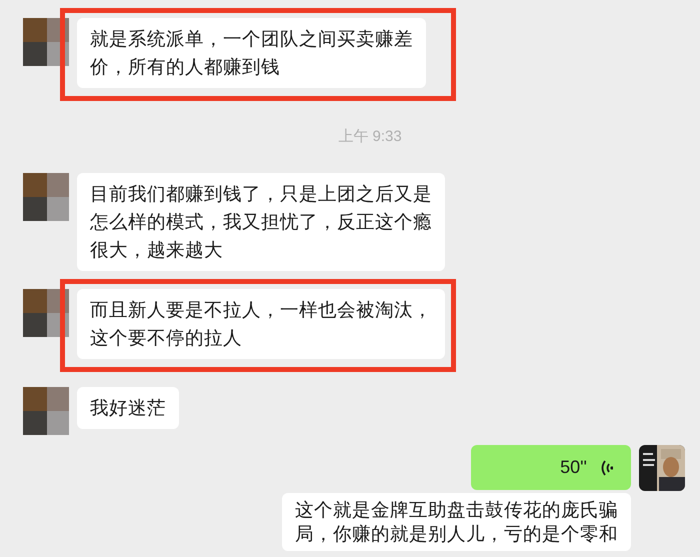 Image resolution: width=700 pixels, height=557 pixels. Describe the element at coordinates (261, 222) in the screenshot. I see `message-bubble: 目前我们都赚到钱了，只是上团之后又是 怎么样的模式，我又担忧了，反正这个瘾 很大，越来越大` at that location.